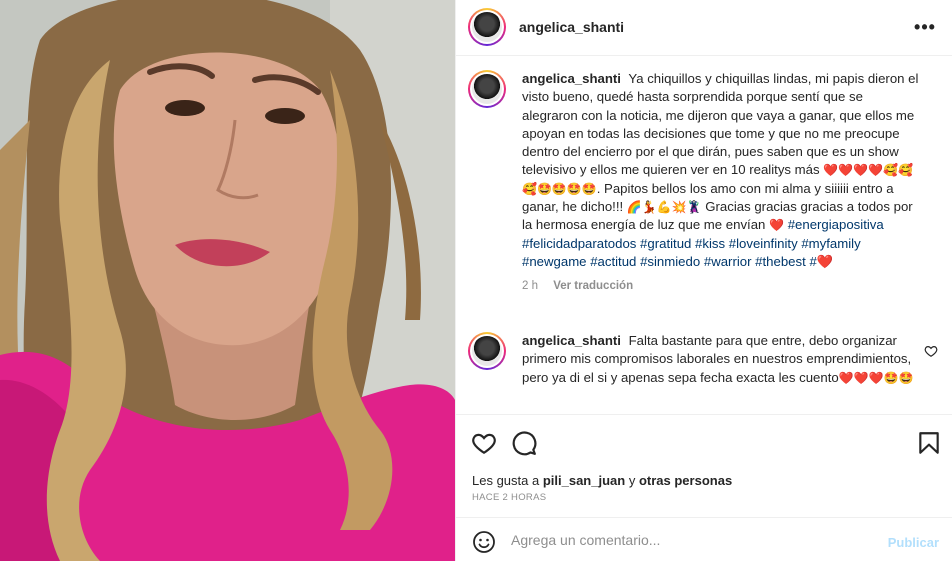  What do you see at coordinates (484, 443) in the screenshot?
I see `like-heart-icon` at bounding box center [484, 443].